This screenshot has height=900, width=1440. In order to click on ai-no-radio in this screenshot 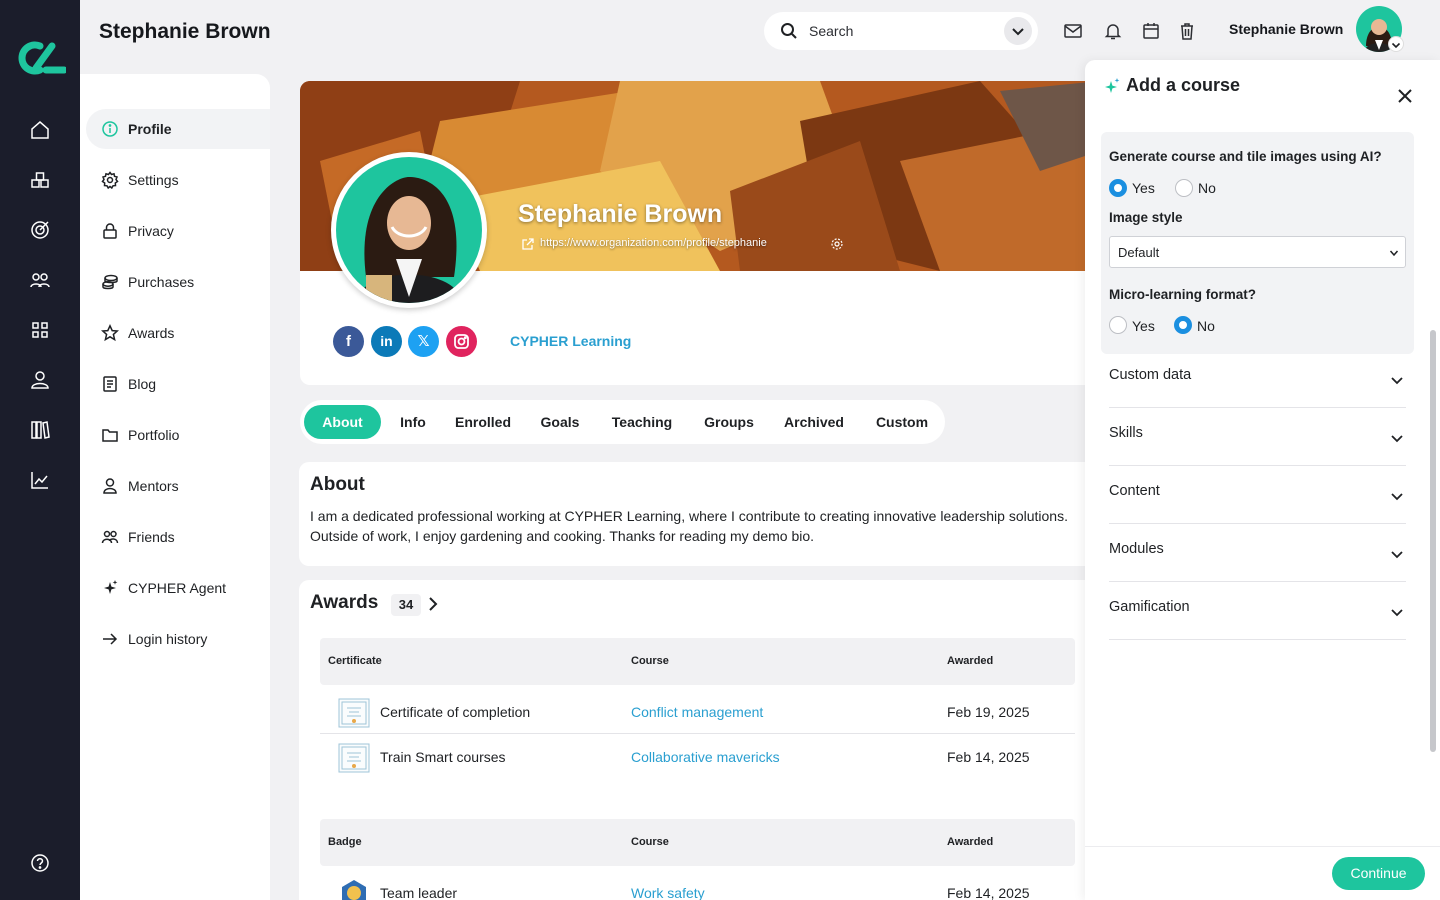, I will do `click(1184, 188)`.